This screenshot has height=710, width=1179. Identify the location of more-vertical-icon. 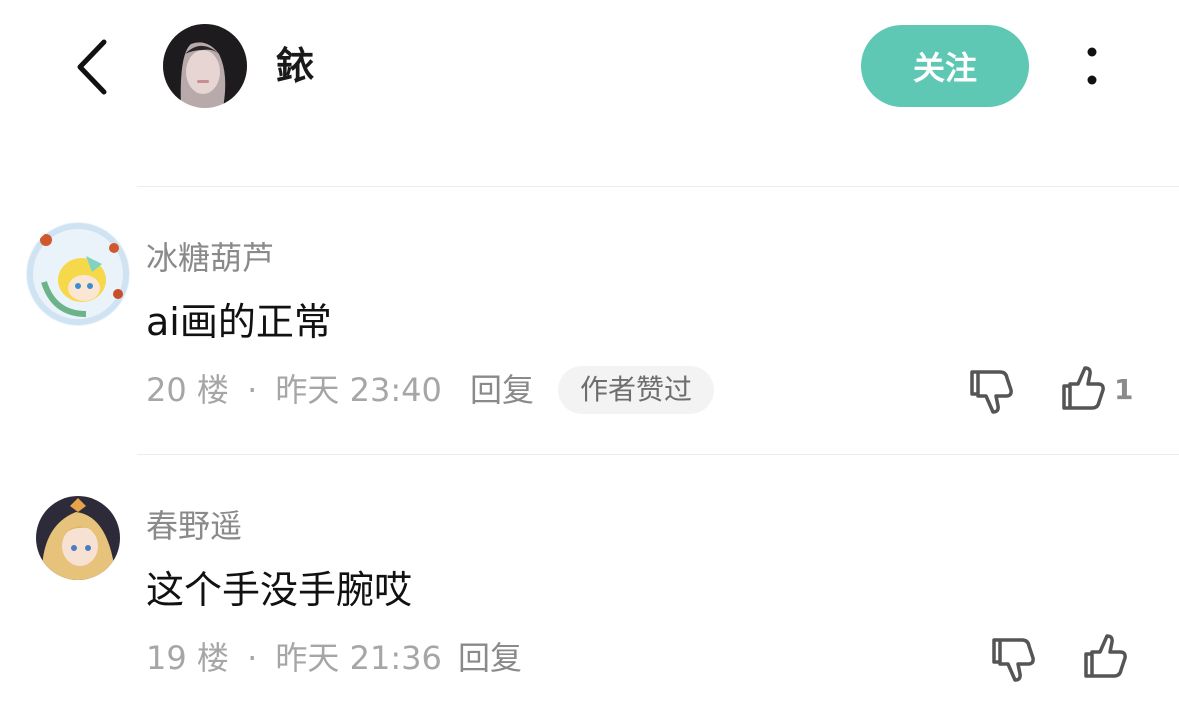
(1092, 67).